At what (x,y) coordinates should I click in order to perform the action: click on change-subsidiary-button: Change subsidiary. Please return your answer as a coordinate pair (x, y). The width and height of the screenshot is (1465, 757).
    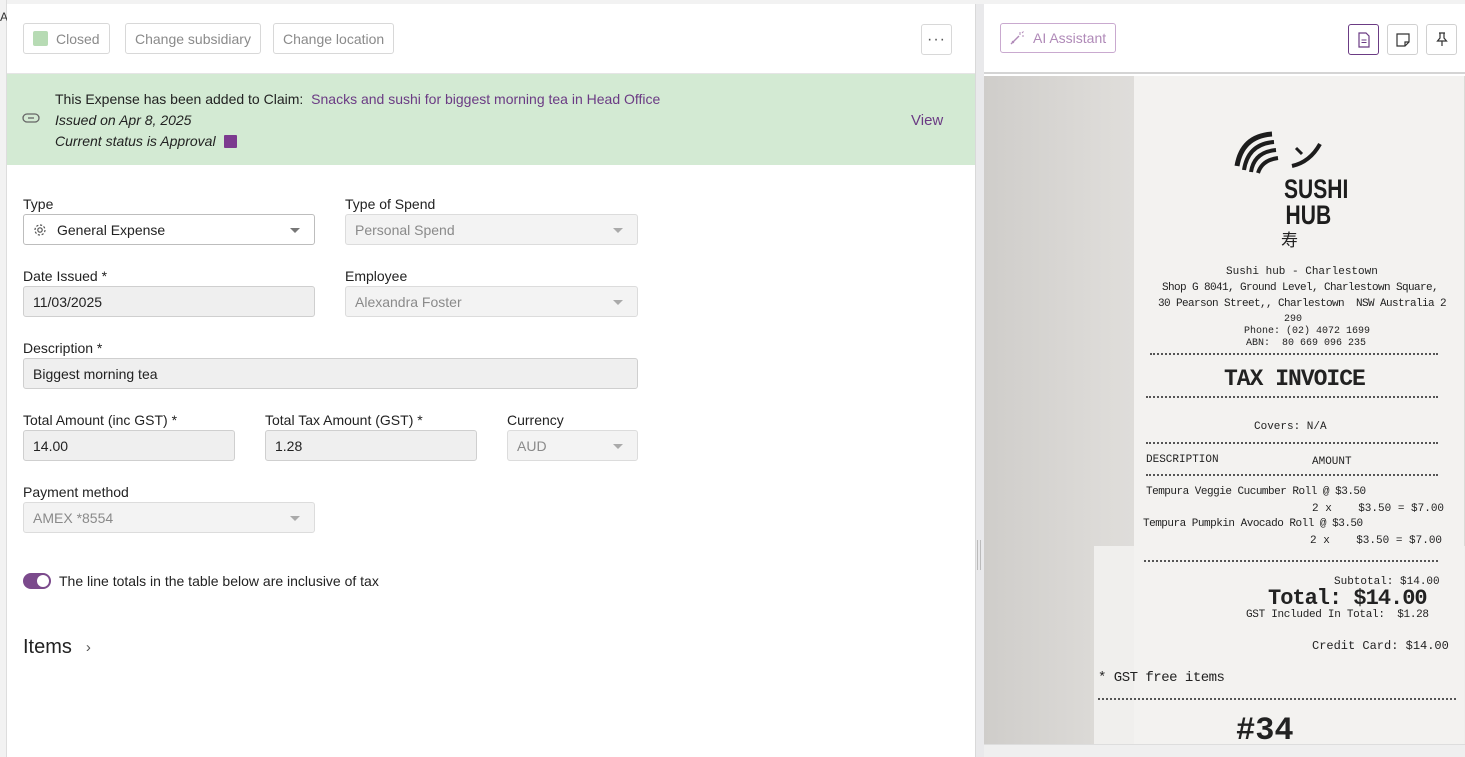
    Looking at the image, I should click on (193, 38).